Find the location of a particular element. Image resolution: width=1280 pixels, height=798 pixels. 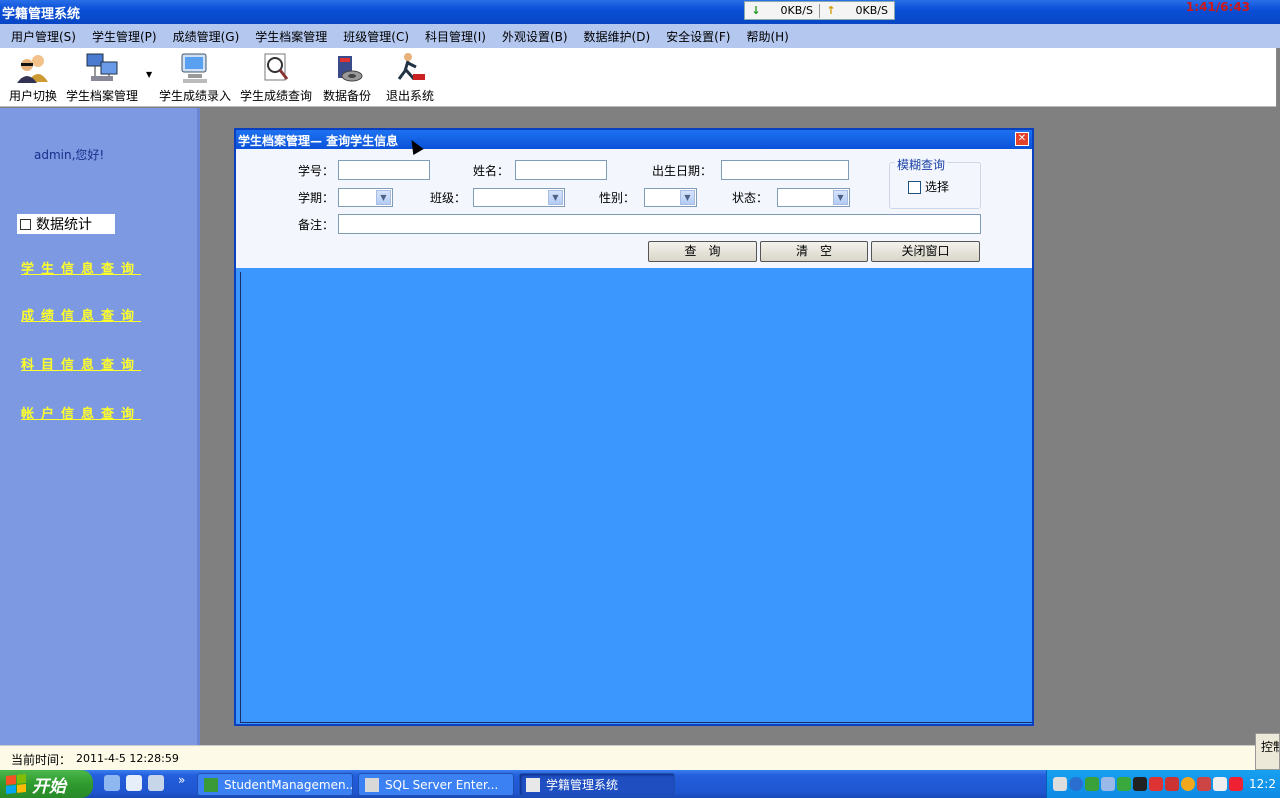

status-select: ▼ is located at coordinates (813, 197).